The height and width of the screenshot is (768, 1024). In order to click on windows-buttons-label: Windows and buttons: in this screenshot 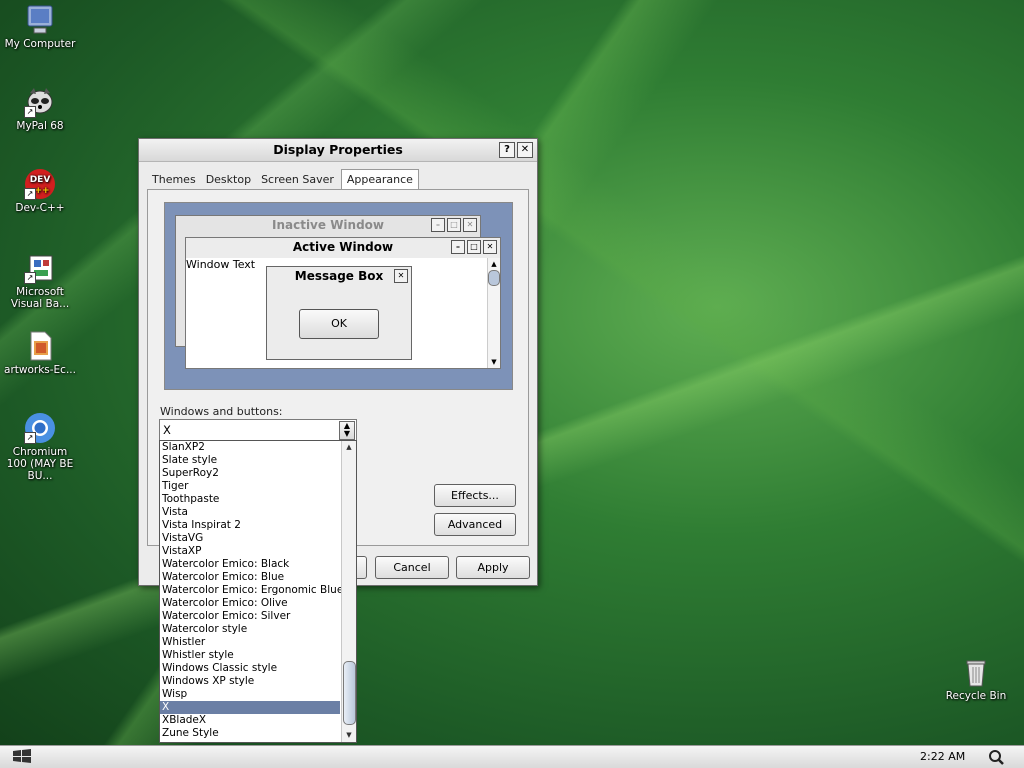, I will do `click(221, 411)`.